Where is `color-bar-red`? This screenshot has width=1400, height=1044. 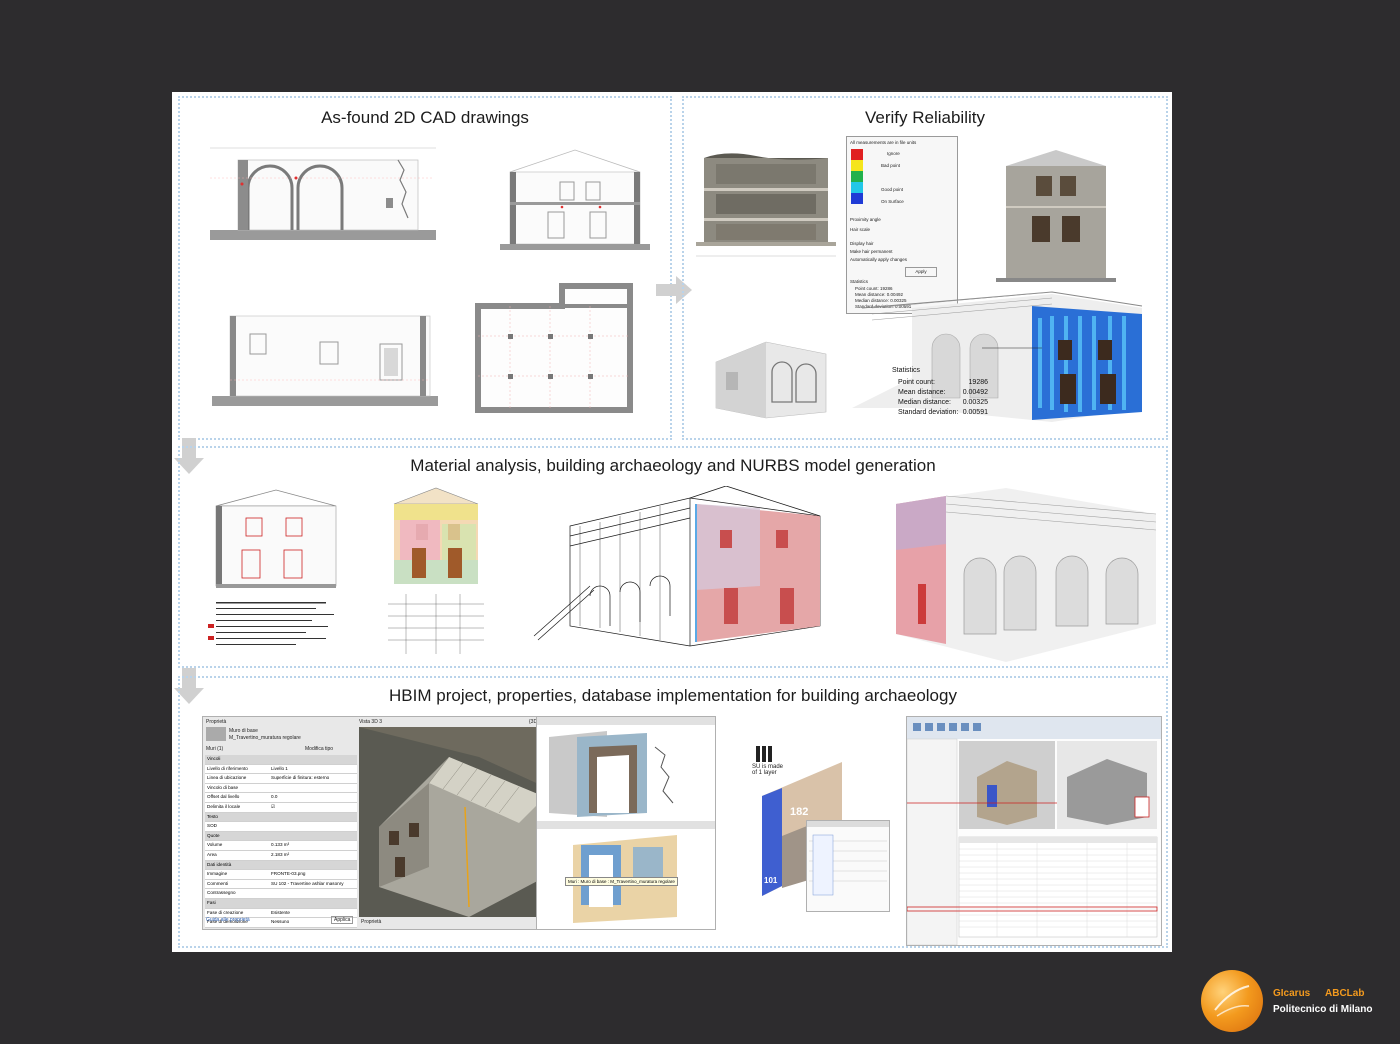 color-bar-red is located at coordinates (857, 154).